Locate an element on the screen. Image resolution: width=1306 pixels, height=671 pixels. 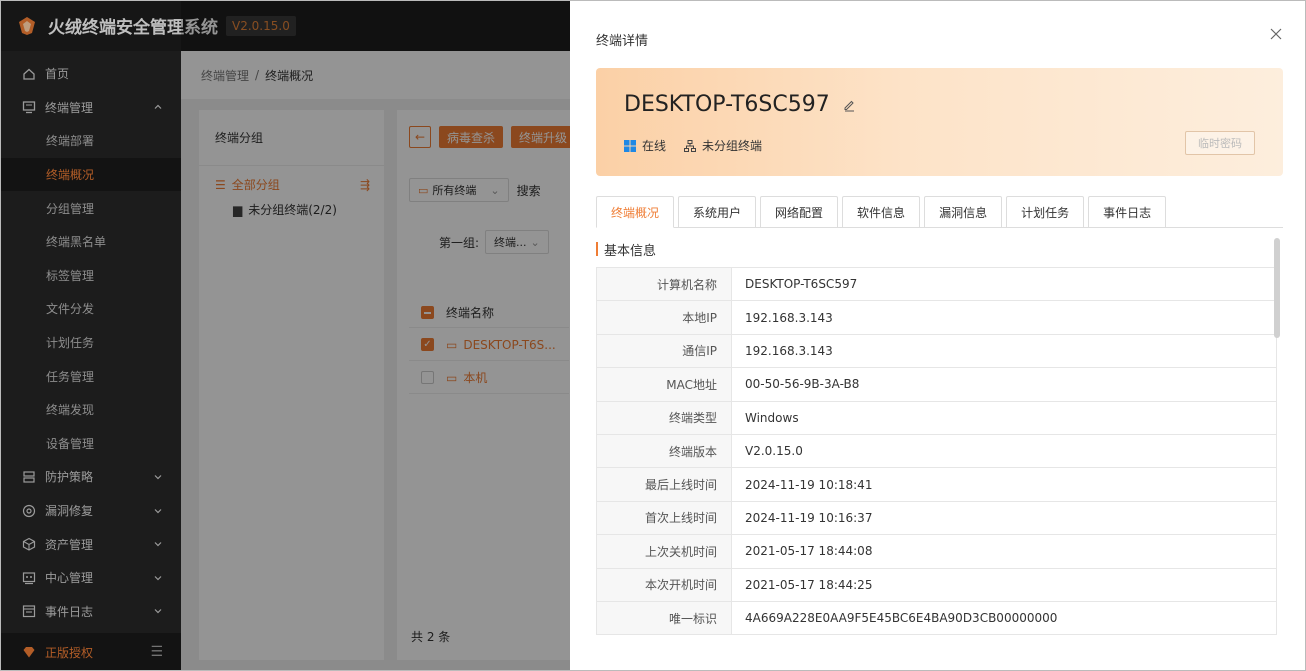
tab-system-users: 系统用户 is located at coordinates (717, 212).